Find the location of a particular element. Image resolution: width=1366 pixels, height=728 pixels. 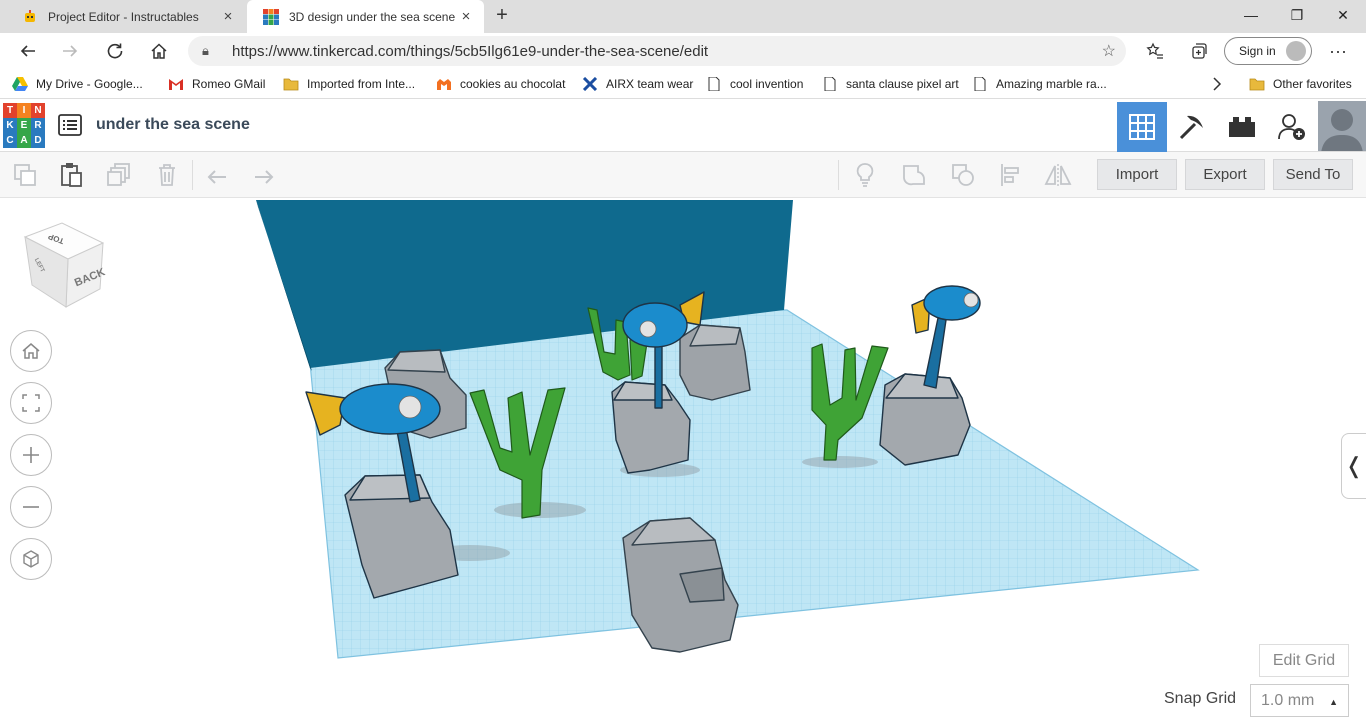

profile-avatar-icon is located at coordinates (1296, 51).